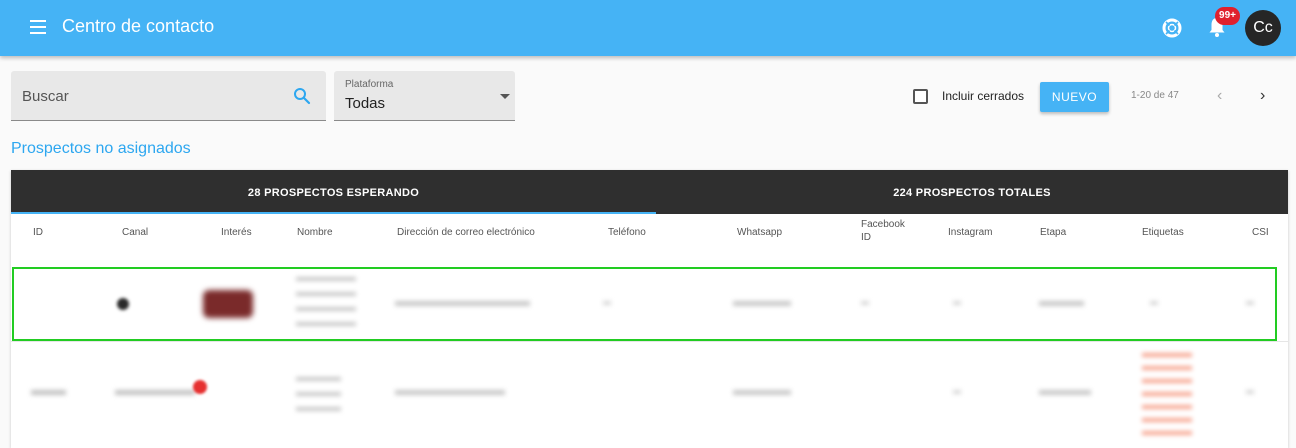  What do you see at coordinates (155, 392) in the screenshot?
I see `channel-cell` at bounding box center [155, 392].